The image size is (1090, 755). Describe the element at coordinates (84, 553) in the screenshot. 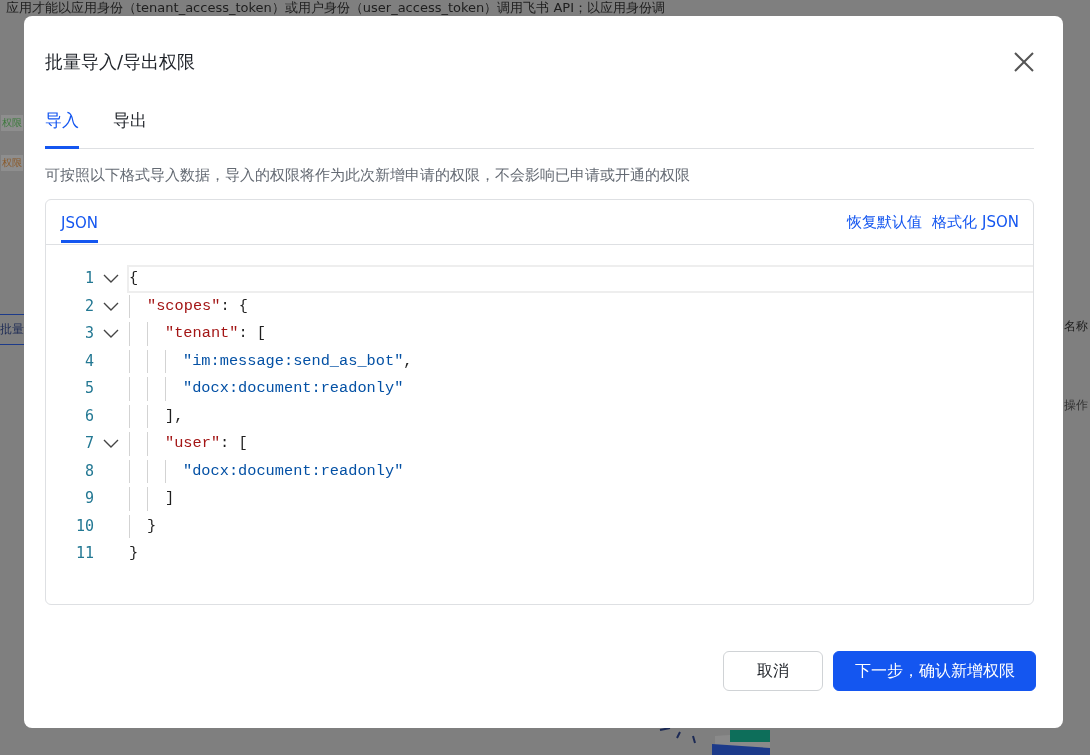

I see `line-number: 11` at that location.